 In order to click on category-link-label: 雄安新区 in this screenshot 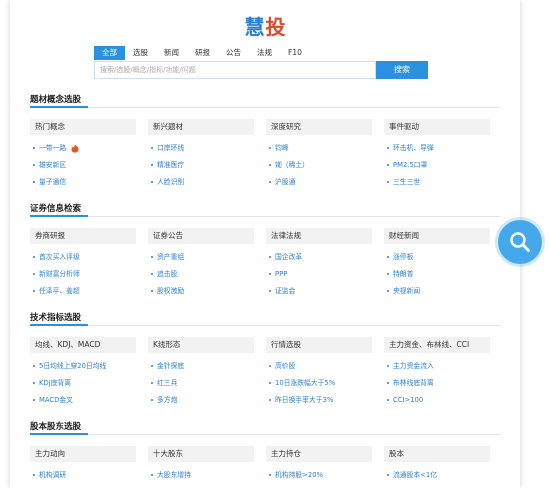, I will do `click(53, 165)`.